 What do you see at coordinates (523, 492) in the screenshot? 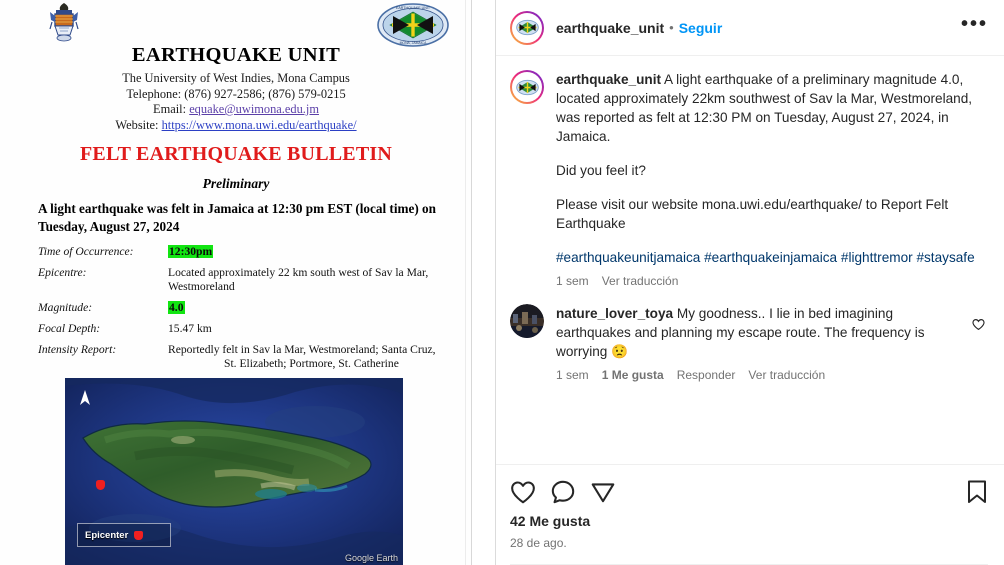
I see `like-heart-icon` at bounding box center [523, 492].